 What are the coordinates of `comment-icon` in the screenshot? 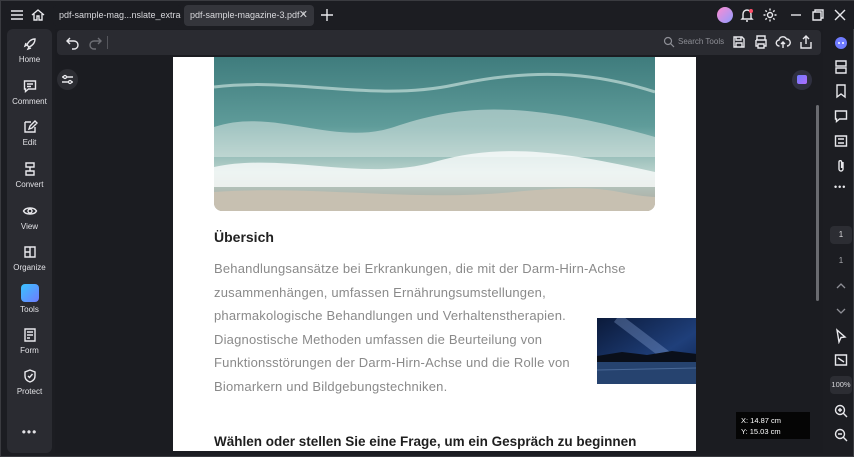 It's located at (29, 86).